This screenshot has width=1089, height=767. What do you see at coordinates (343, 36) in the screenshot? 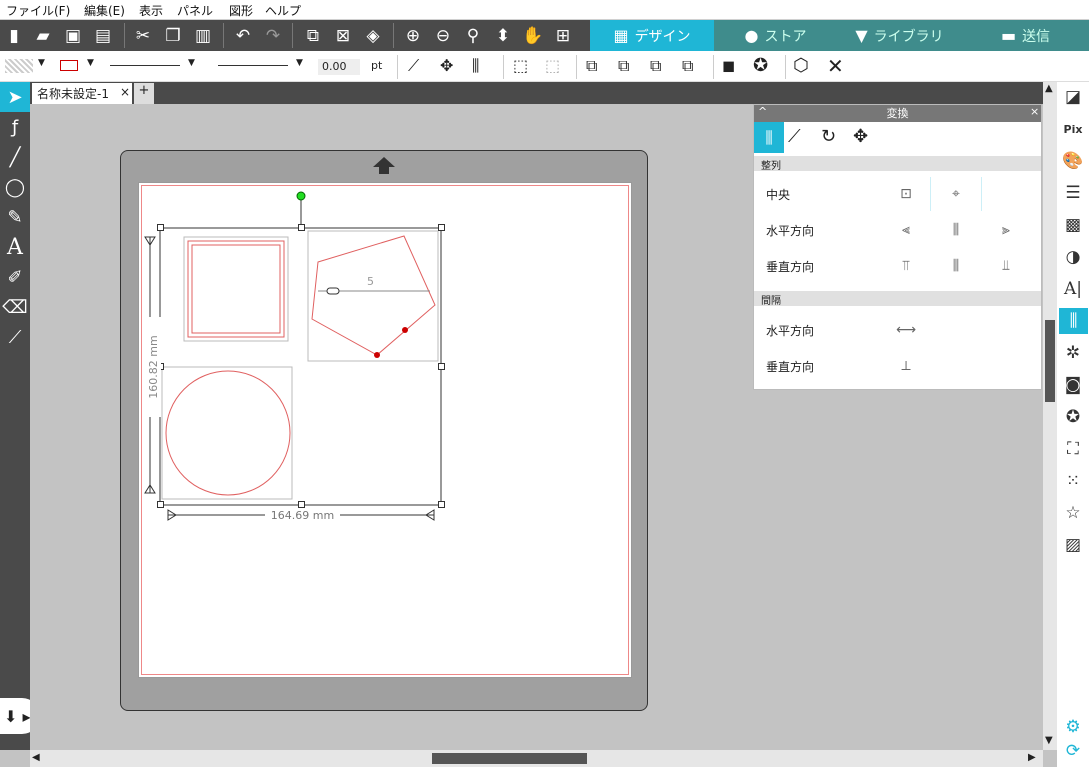
I see `deselect-icon: ⊠` at bounding box center [343, 36].